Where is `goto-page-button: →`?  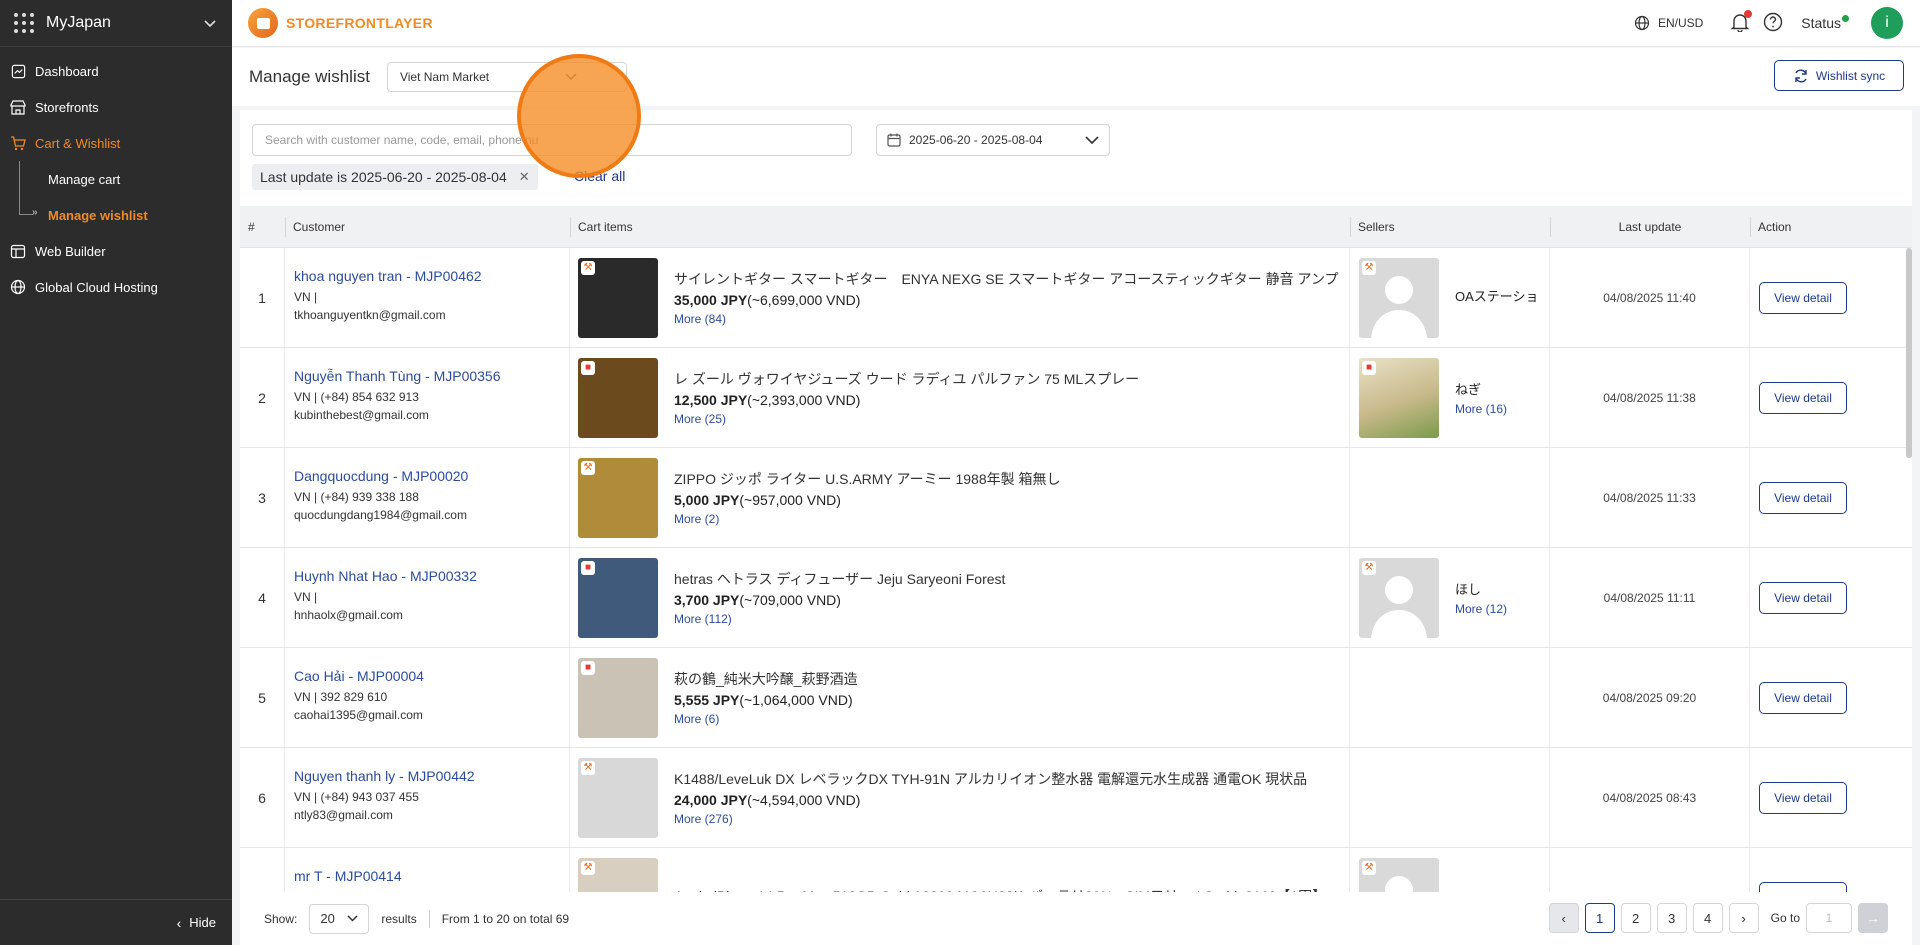 goto-page-button: → is located at coordinates (1873, 918).